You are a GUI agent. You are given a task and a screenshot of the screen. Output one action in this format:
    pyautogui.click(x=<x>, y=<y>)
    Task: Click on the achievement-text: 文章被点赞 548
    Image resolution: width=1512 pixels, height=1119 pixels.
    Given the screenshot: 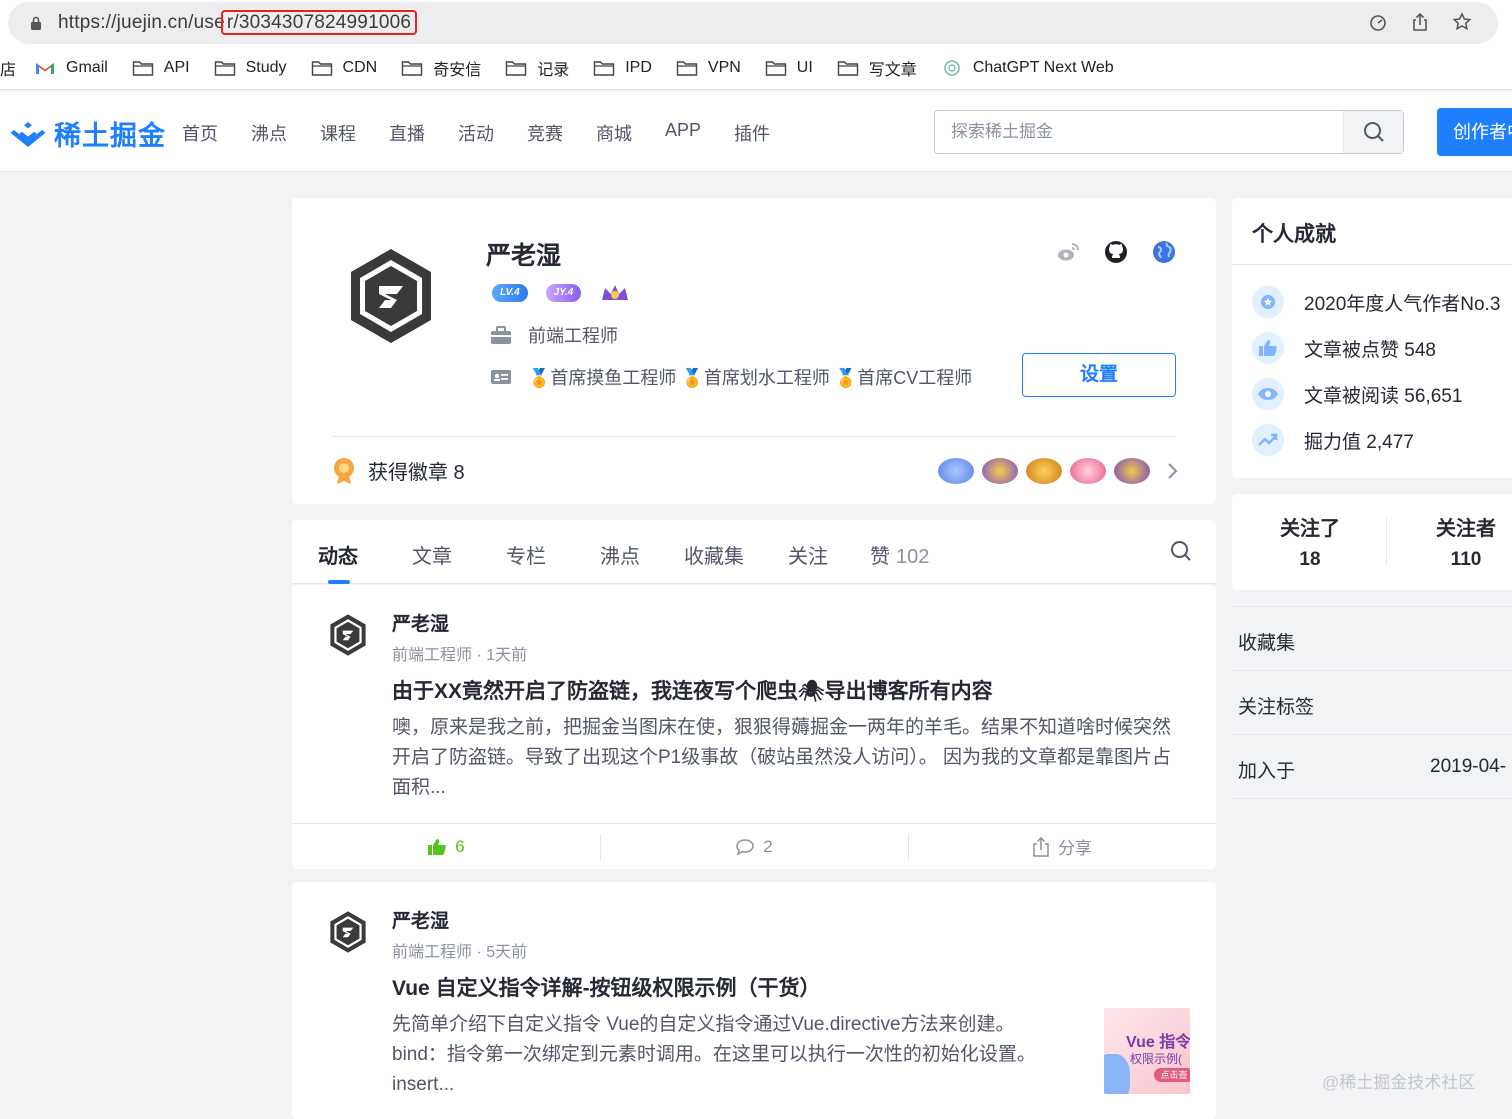 What is the action you would take?
    pyautogui.click(x=1370, y=350)
    